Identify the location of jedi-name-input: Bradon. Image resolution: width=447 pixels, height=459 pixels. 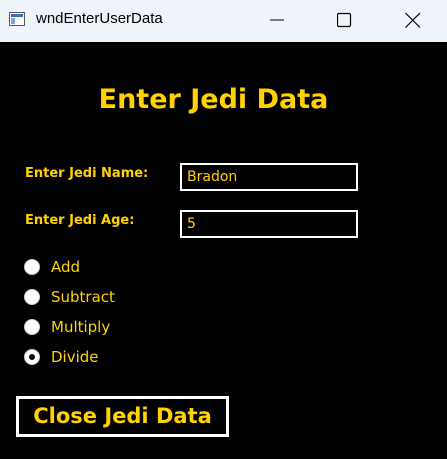
(269, 177).